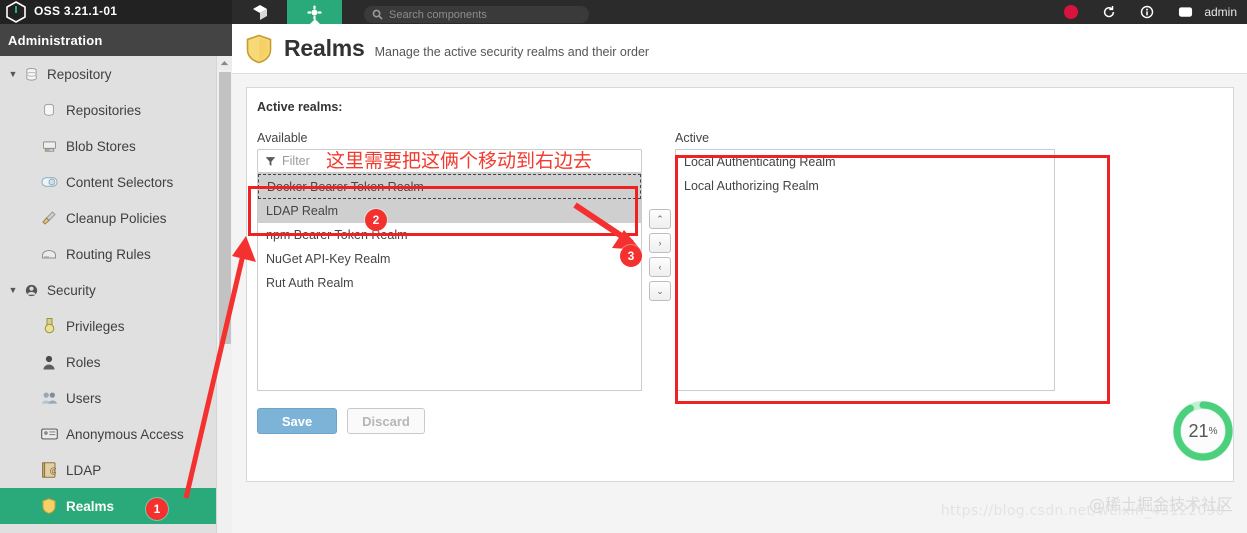  I want to click on sidebar-item-cleanup-policies: Cleanup Policies, so click(116, 218).